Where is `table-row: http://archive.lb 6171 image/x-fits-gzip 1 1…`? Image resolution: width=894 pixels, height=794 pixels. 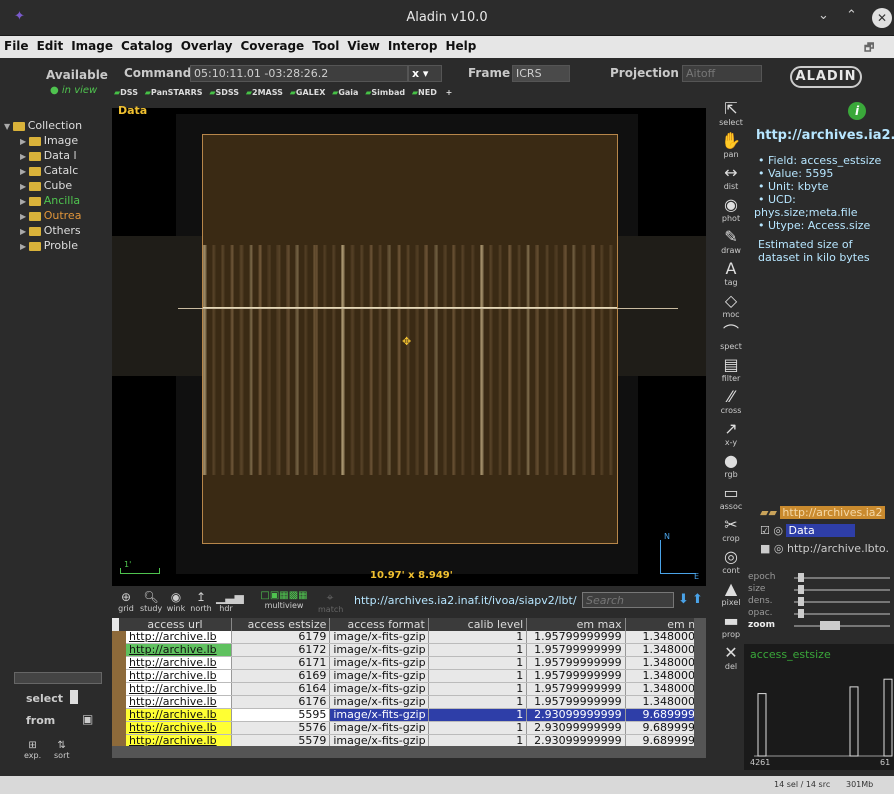
table-row: http://archive.lb 6171 image/x-fits-gzip 1 1… is located at coordinates (409, 663).